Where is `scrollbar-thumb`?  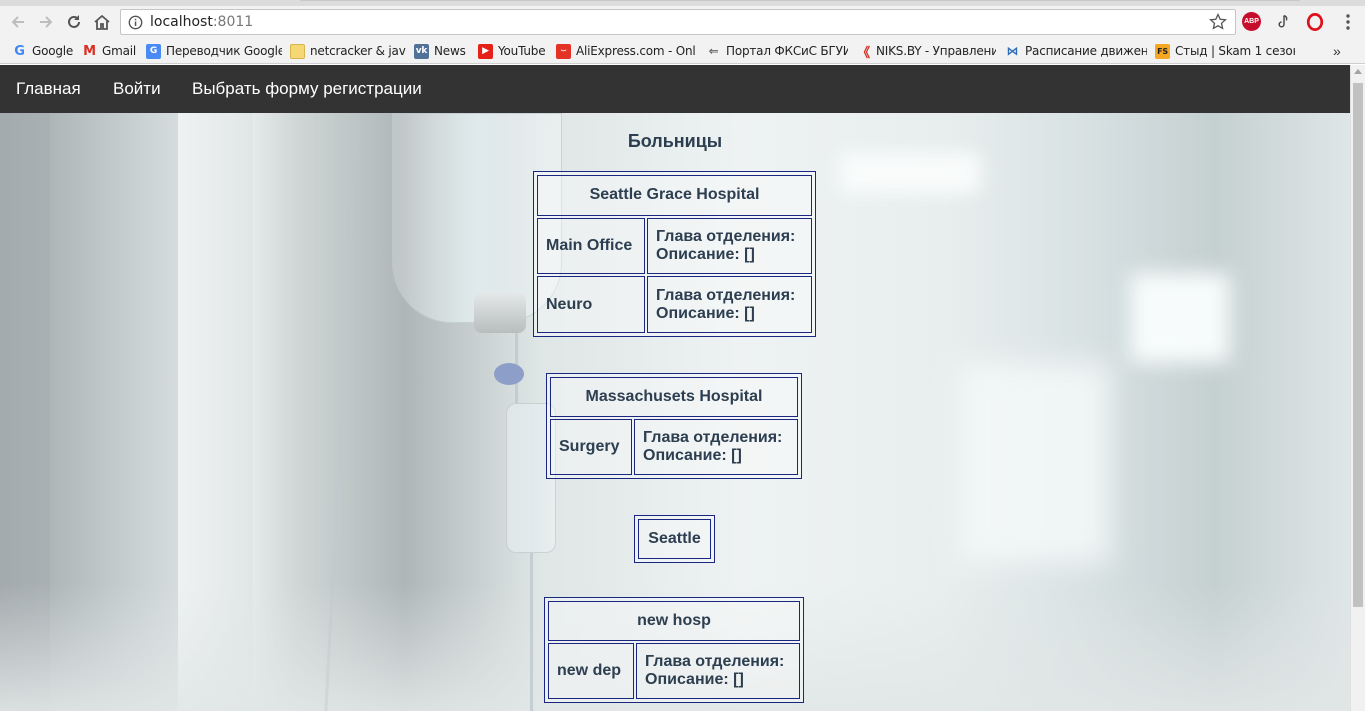 scrollbar-thumb is located at coordinates (1358, 345).